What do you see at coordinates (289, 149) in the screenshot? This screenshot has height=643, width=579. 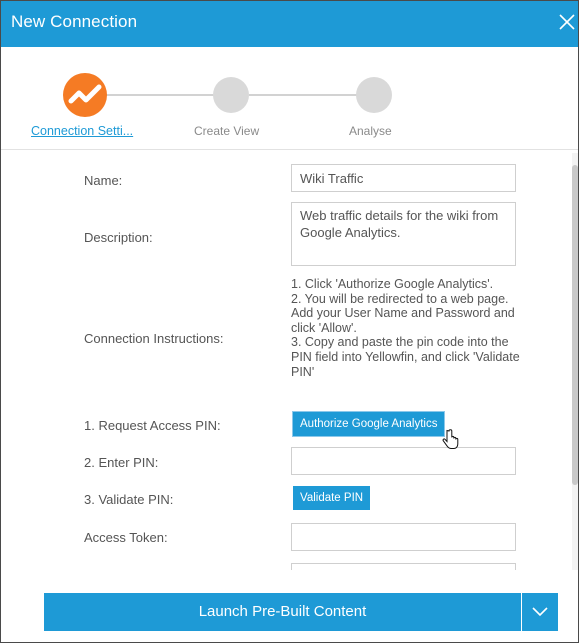 I see `steps-divider` at bounding box center [289, 149].